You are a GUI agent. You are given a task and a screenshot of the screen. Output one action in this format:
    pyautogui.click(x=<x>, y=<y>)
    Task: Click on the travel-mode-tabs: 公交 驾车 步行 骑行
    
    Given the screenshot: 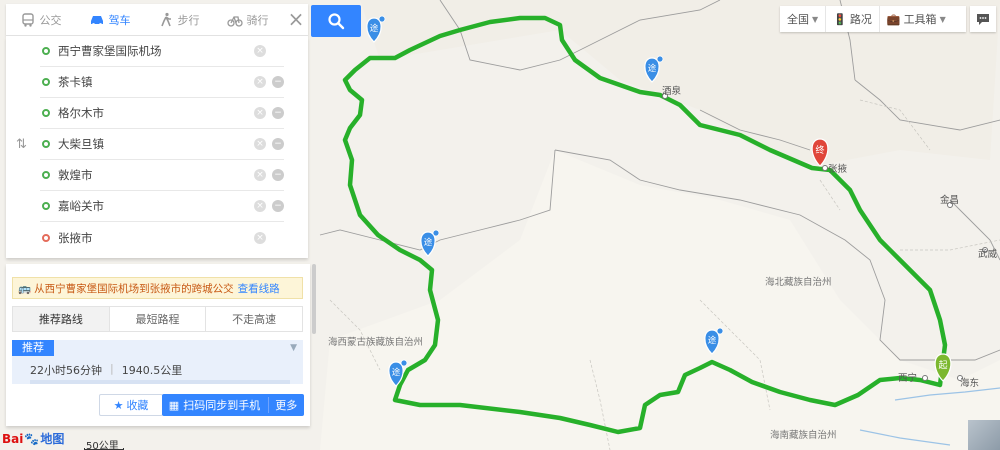 What is the action you would take?
    pyautogui.click(x=157, y=20)
    